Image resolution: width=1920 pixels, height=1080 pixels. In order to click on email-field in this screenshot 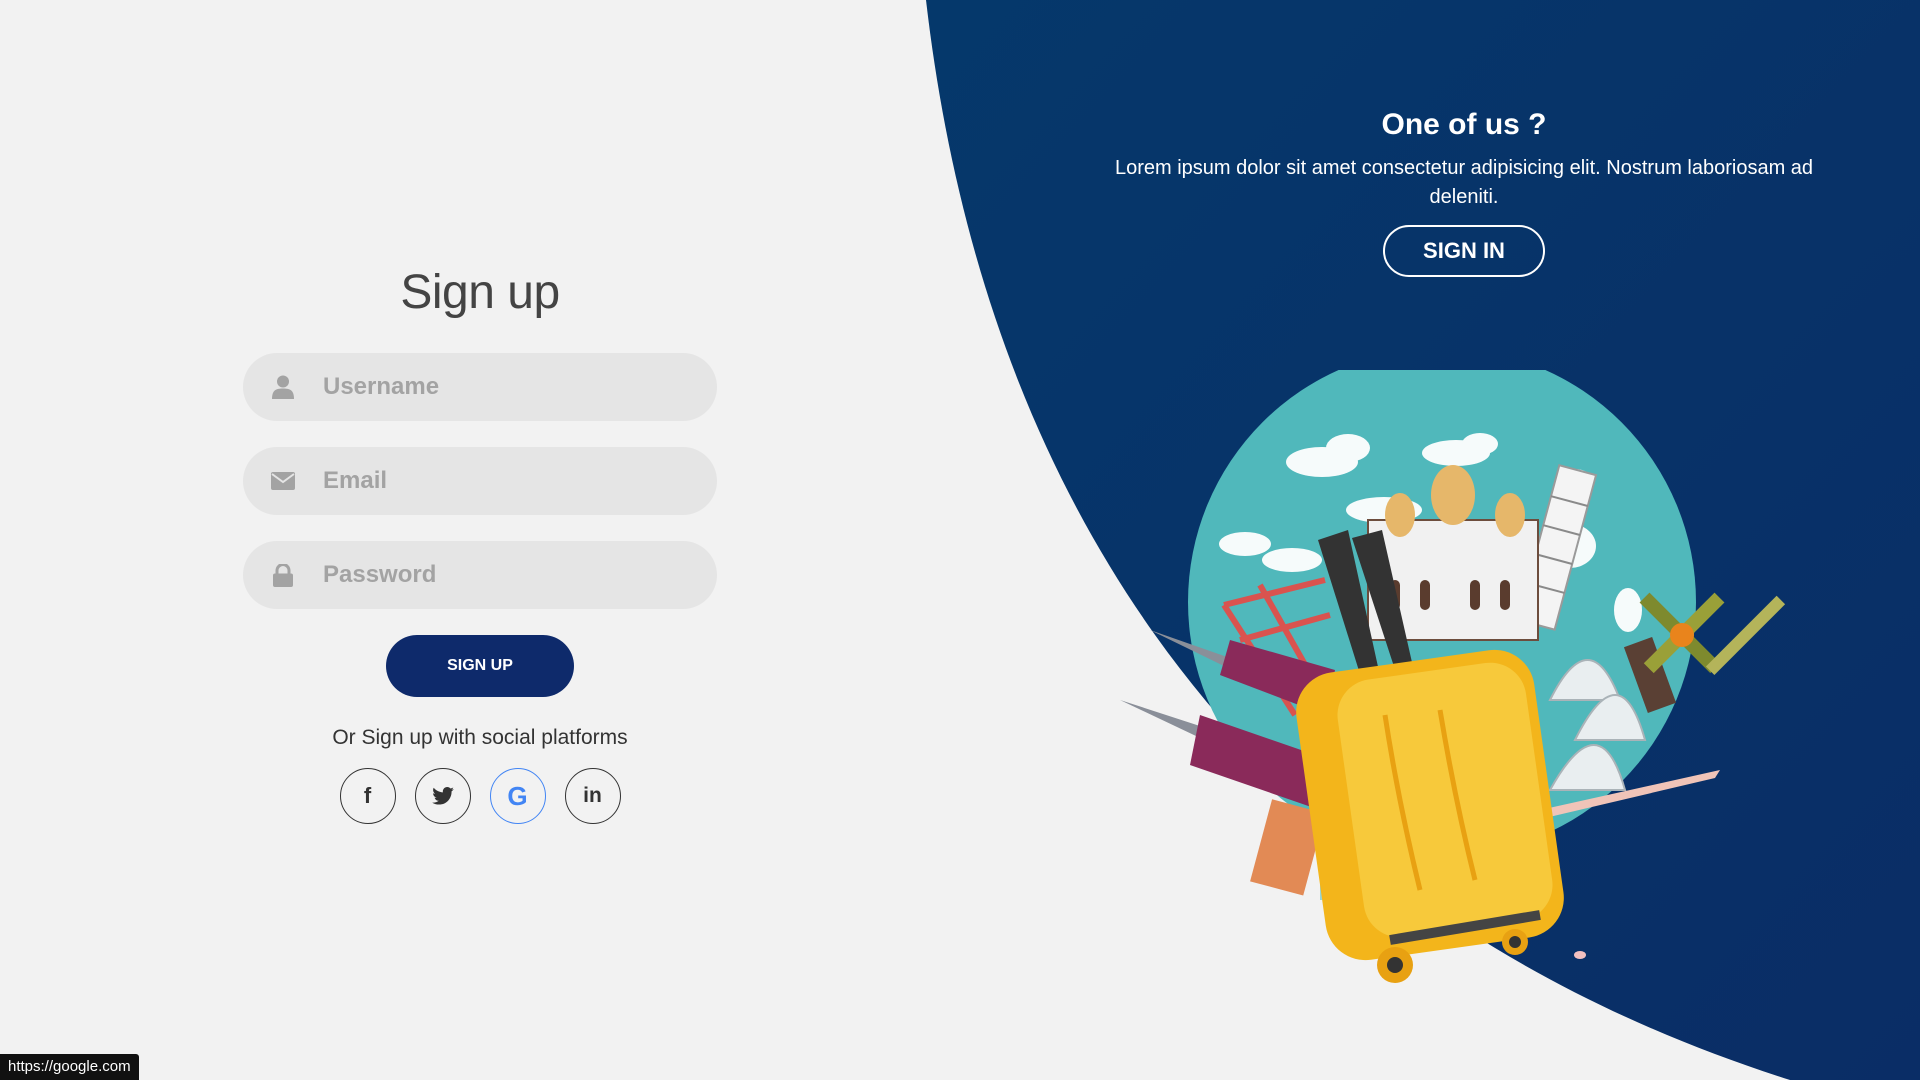, I will do `click(480, 481)`.